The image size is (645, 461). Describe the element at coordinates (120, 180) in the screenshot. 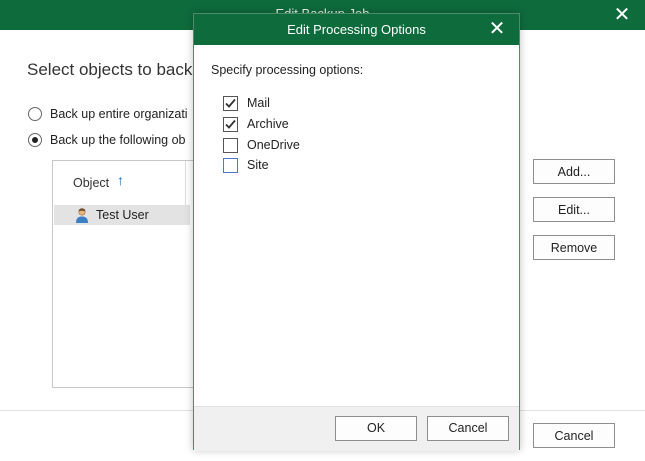

I see `sort-ascending-icon: ↑` at that location.